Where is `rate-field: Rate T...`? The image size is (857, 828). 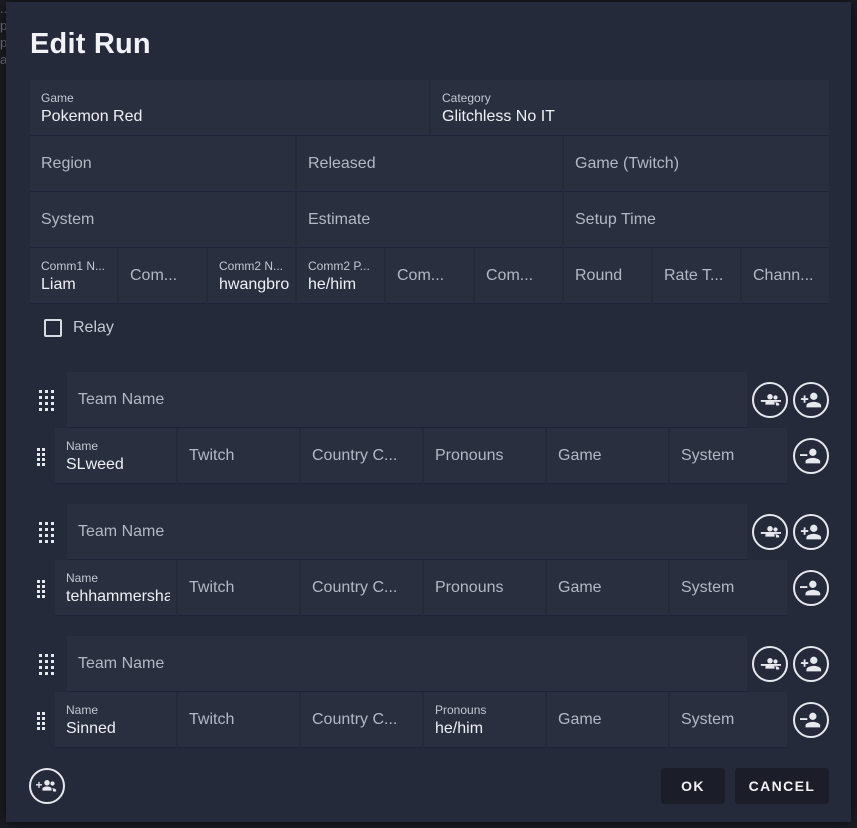 rate-field: Rate T... is located at coordinates (696, 276).